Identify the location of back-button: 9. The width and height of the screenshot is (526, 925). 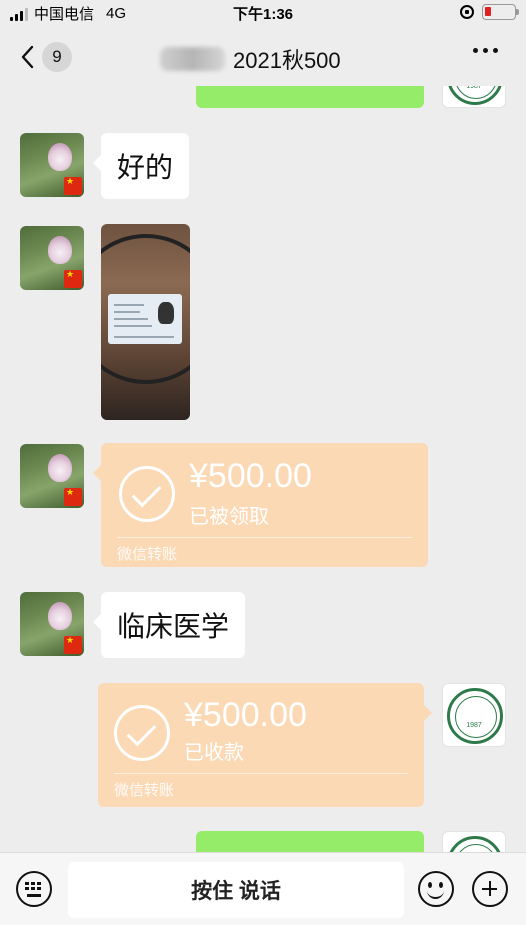
(53, 57).